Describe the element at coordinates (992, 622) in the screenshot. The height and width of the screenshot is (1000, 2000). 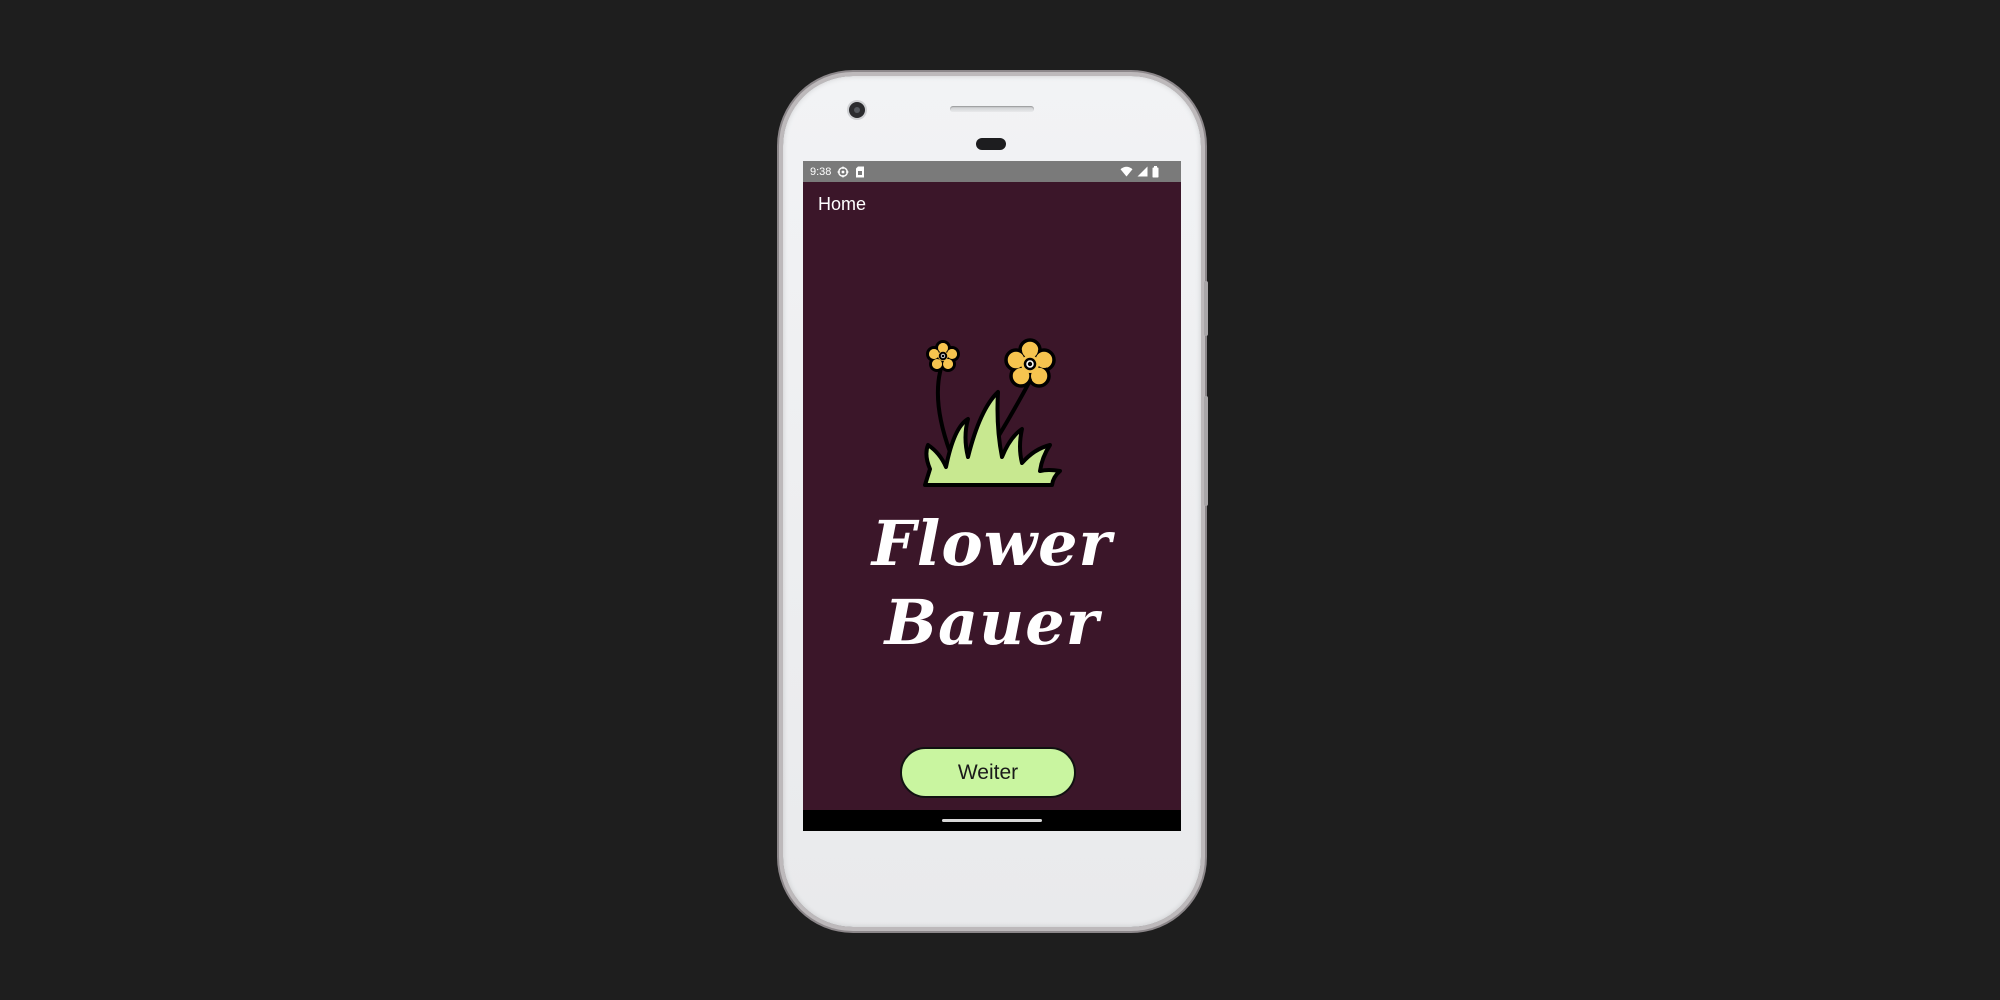
I see `app-name-line-2: Bauer` at that location.